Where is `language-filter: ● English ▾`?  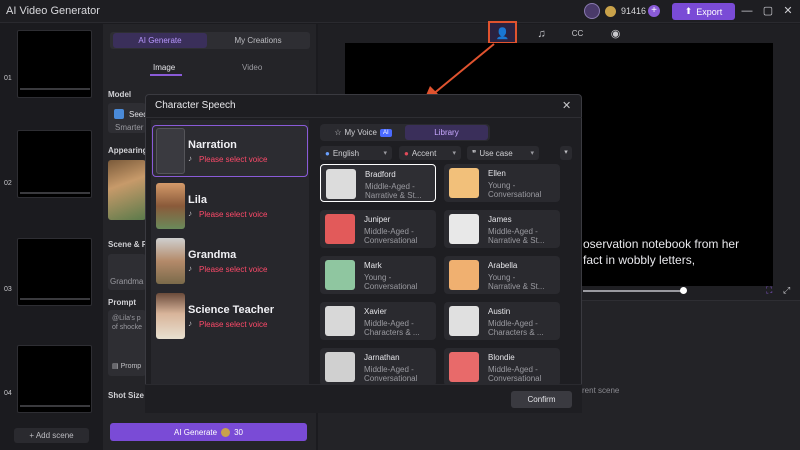
language-filter: ● English ▾ is located at coordinates (356, 153).